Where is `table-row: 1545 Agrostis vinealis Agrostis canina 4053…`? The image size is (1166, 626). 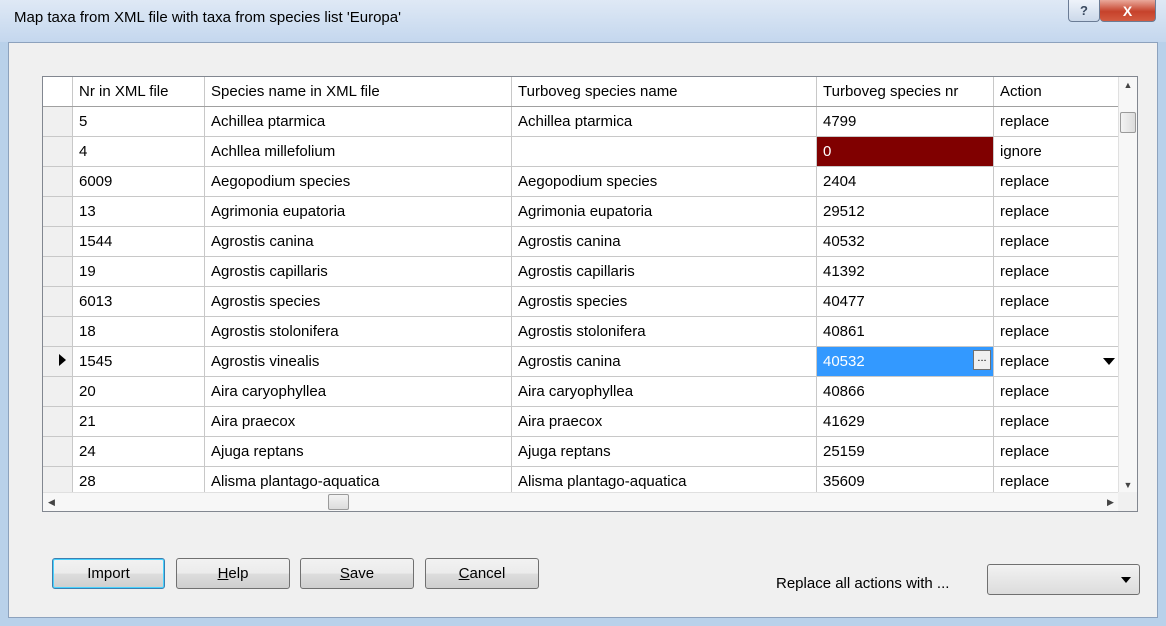
table-row: 1545 Agrostis vinealis Agrostis canina 4053… is located at coordinates (582, 361).